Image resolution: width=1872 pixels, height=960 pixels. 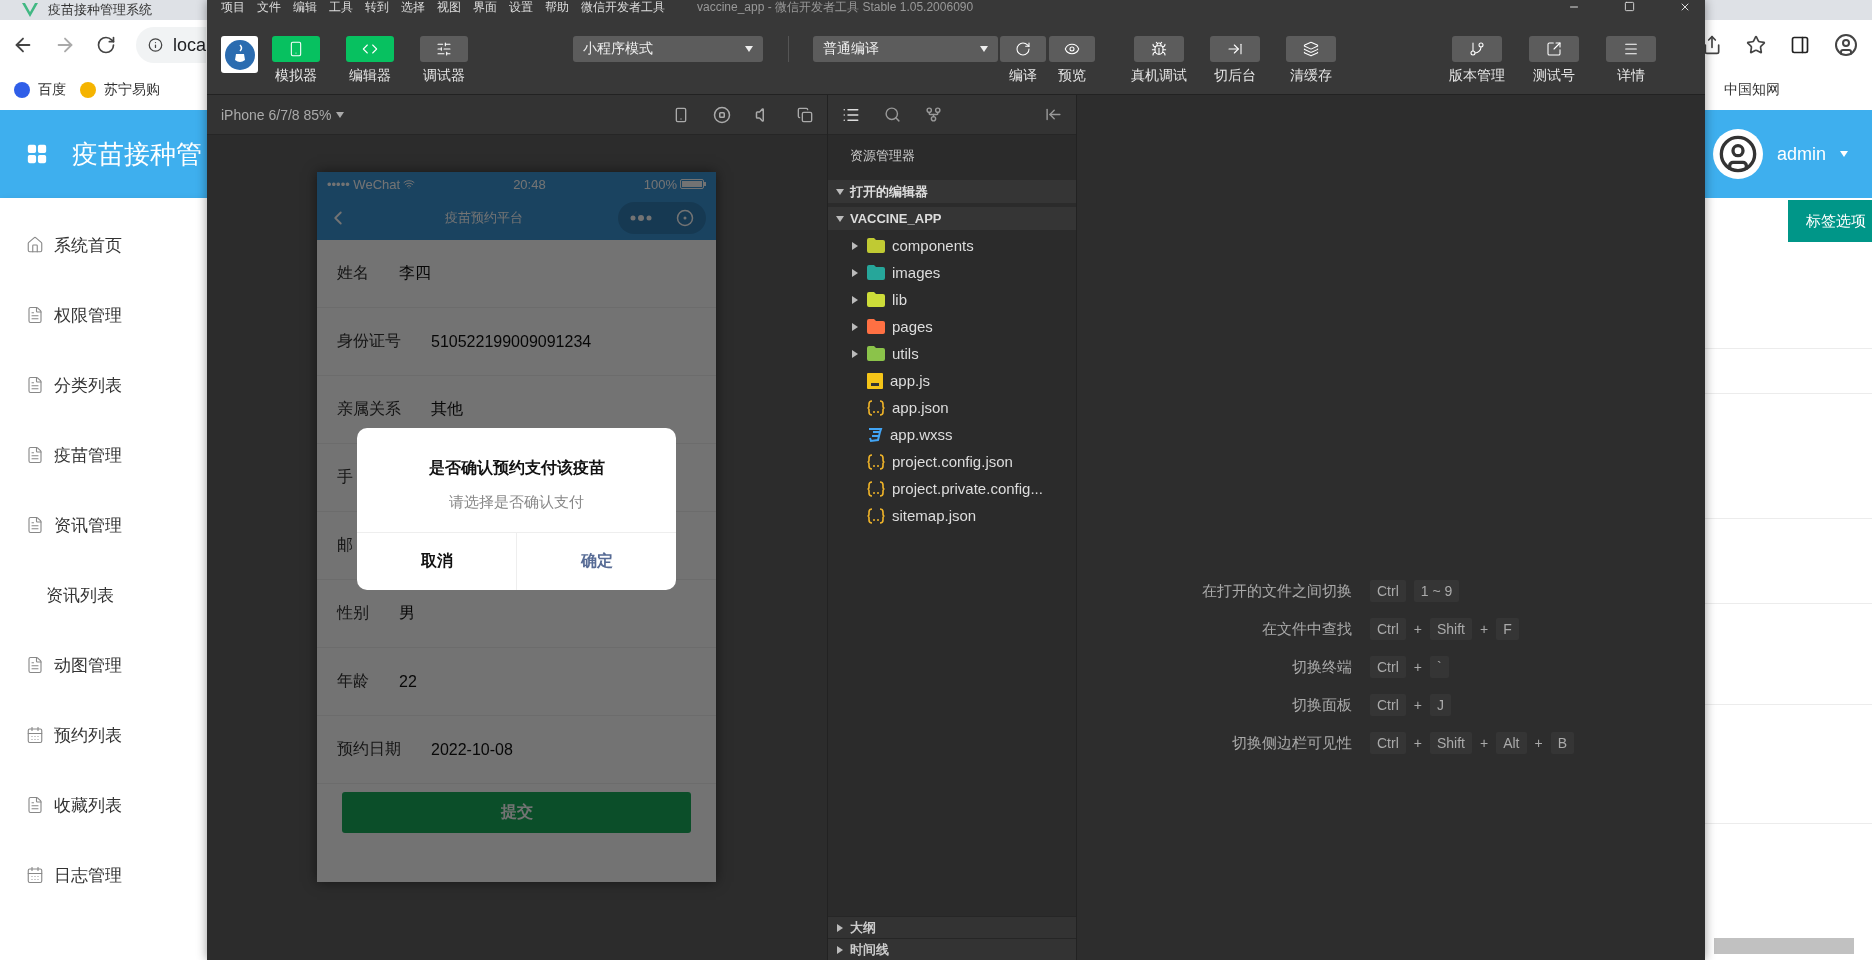 What do you see at coordinates (103, 665) in the screenshot?
I see `sidebar-item: 动图管理` at bounding box center [103, 665].